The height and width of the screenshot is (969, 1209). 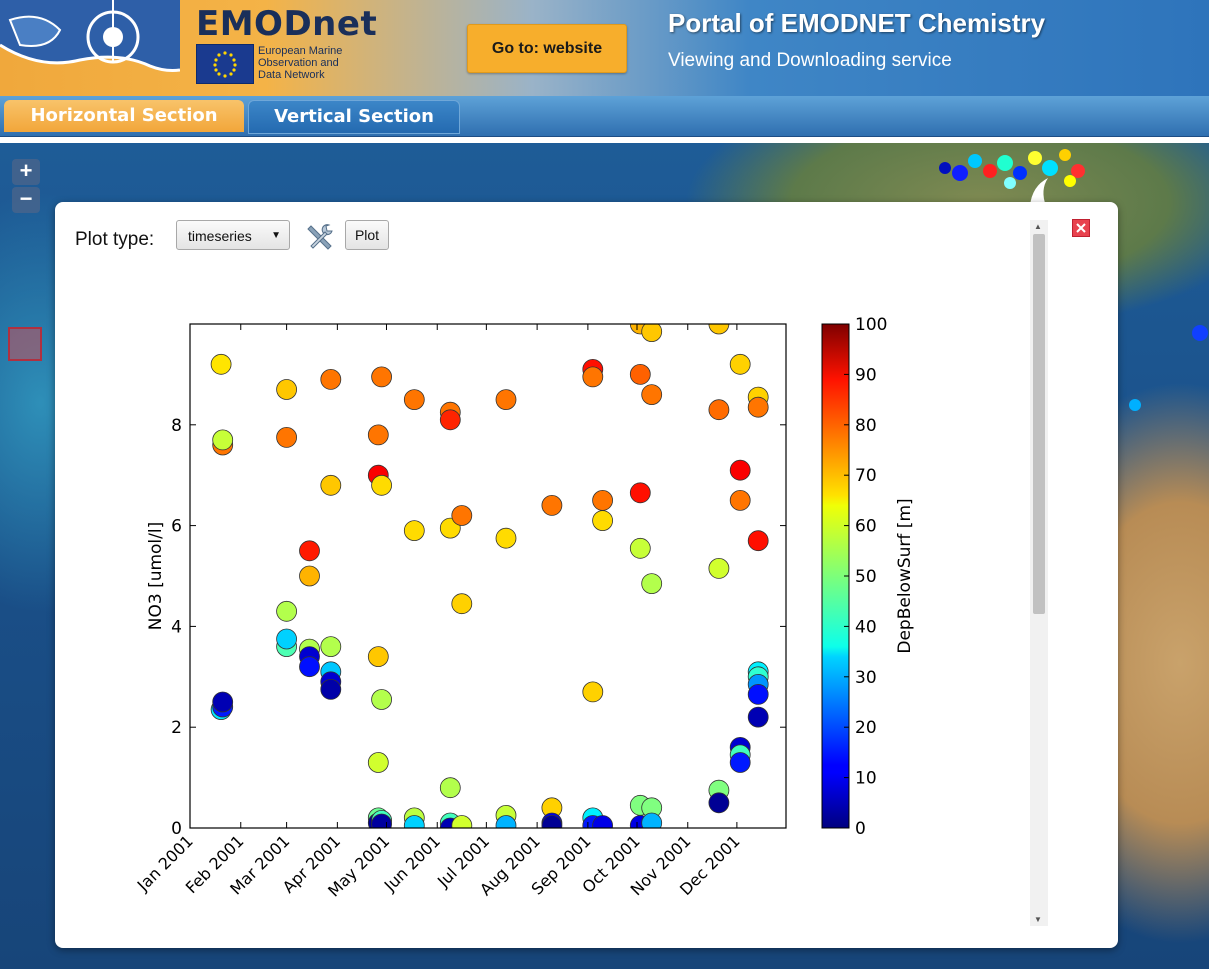 What do you see at coordinates (354, 117) in the screenshot?
I see `tab-vertical-section: Vertical Section` at bounding box center [354, 117].